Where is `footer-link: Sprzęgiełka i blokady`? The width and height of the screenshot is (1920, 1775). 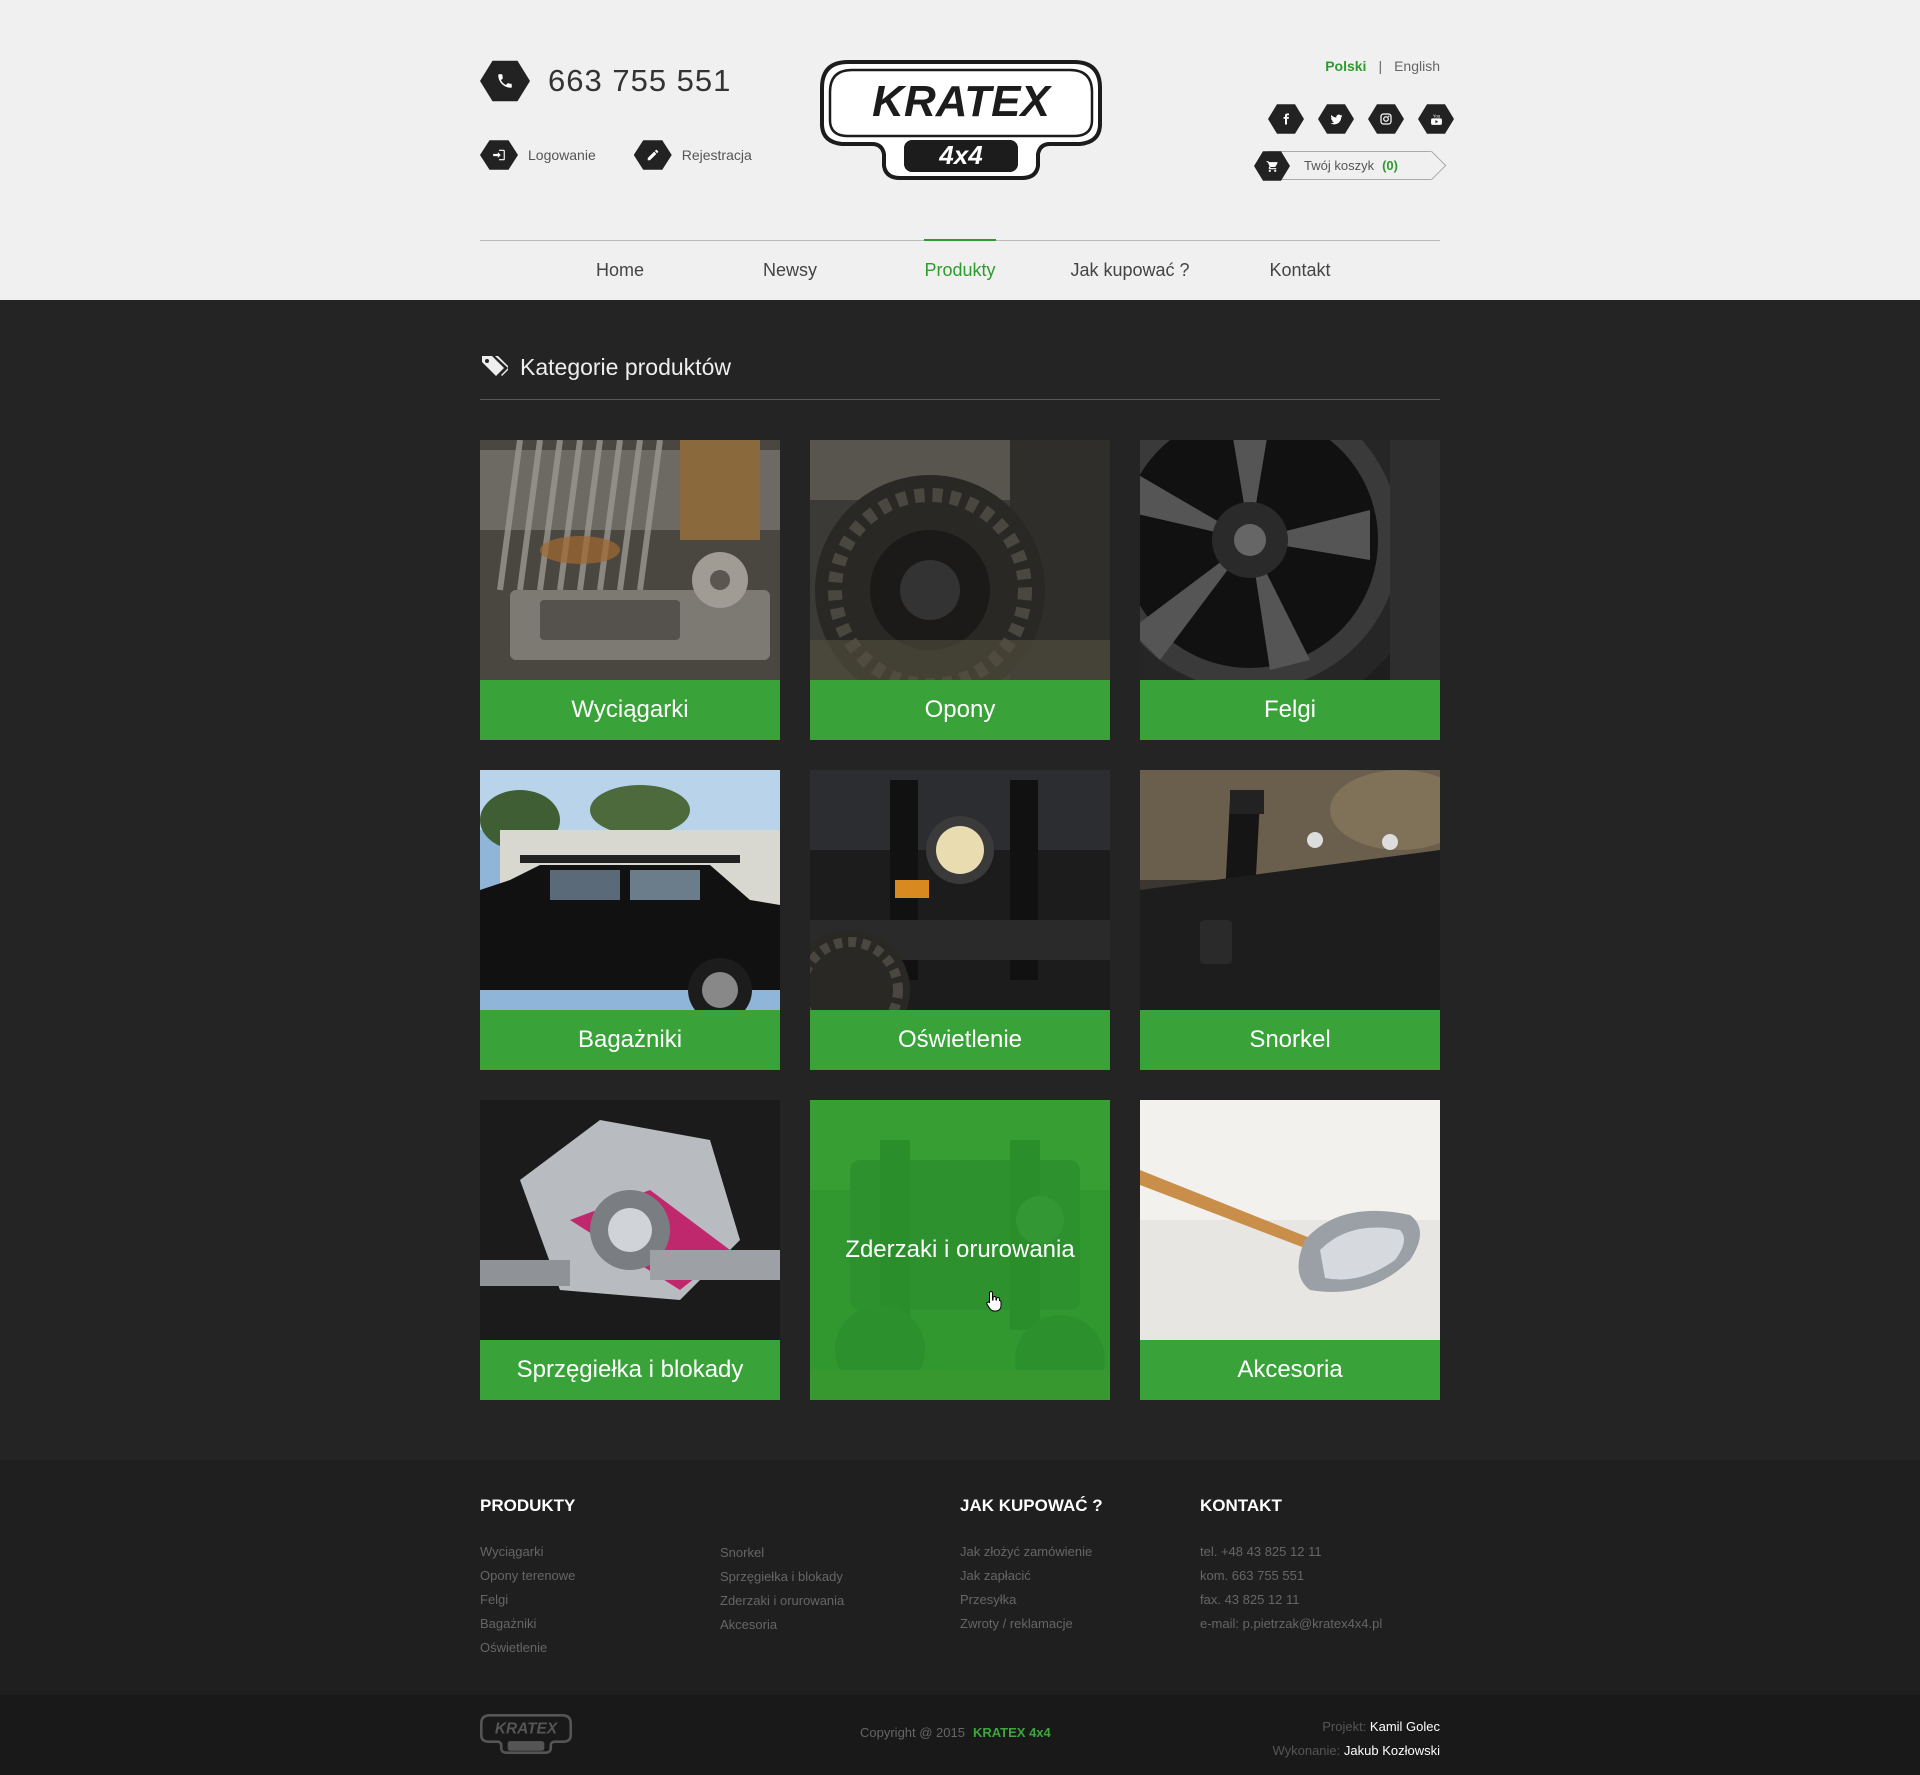
footer-link: Sprzęgiełka i blokady is located at coordinates (782, 1577).